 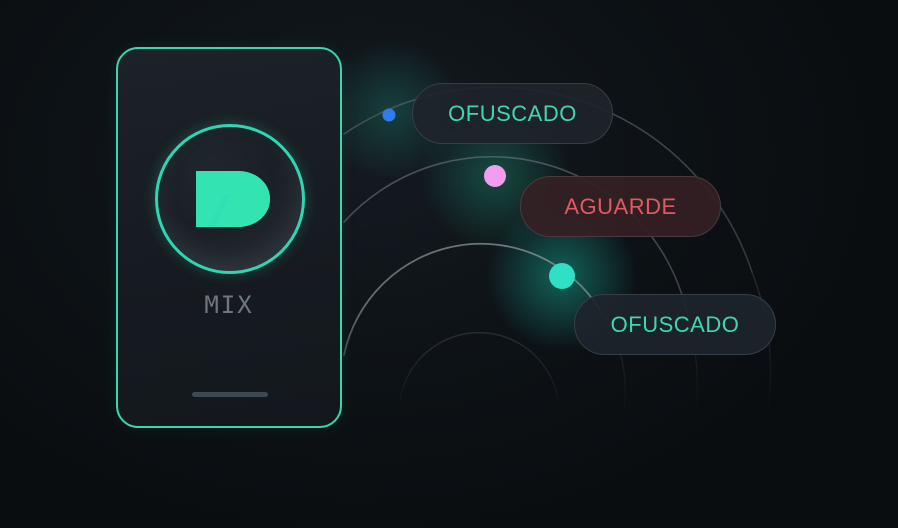 I want to click on orbit-dot-blue, so click(x=389, y=115).